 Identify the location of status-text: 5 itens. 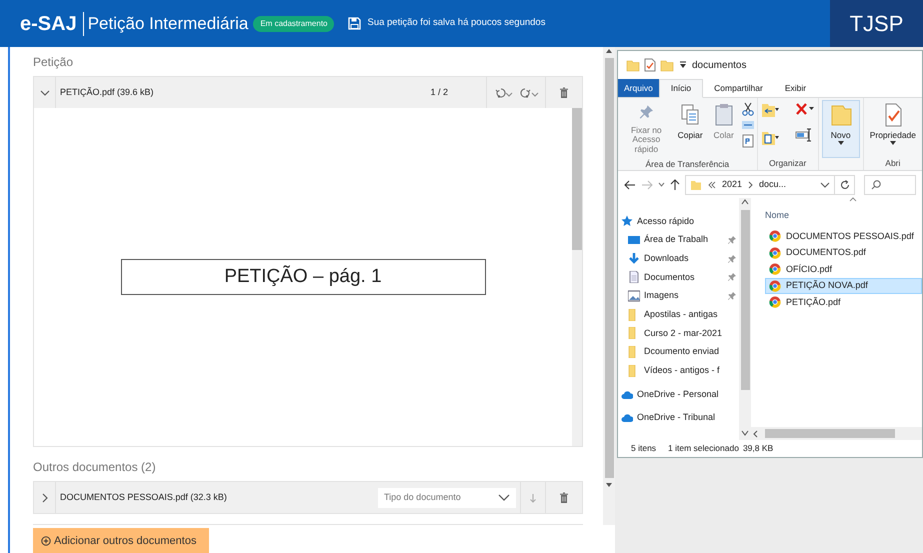
(643, 448).